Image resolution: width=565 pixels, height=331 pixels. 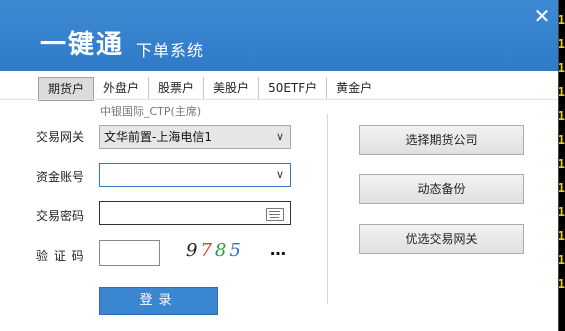 What do you see at coordinates (293, 88) in the screenshot?
I see `tab-50etf: 50ETF户` at bounding box center [293, 88].